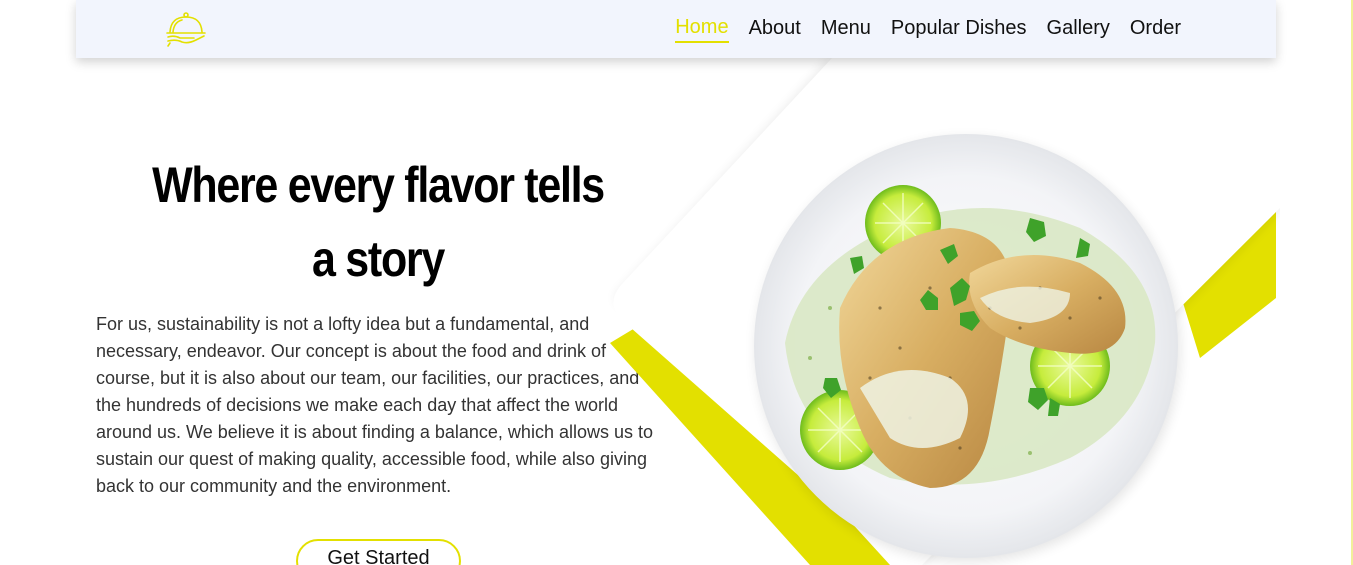 The height and width of the screenshot is (565, 1353). I want to click on nav-home: Home, so click(702, 29).